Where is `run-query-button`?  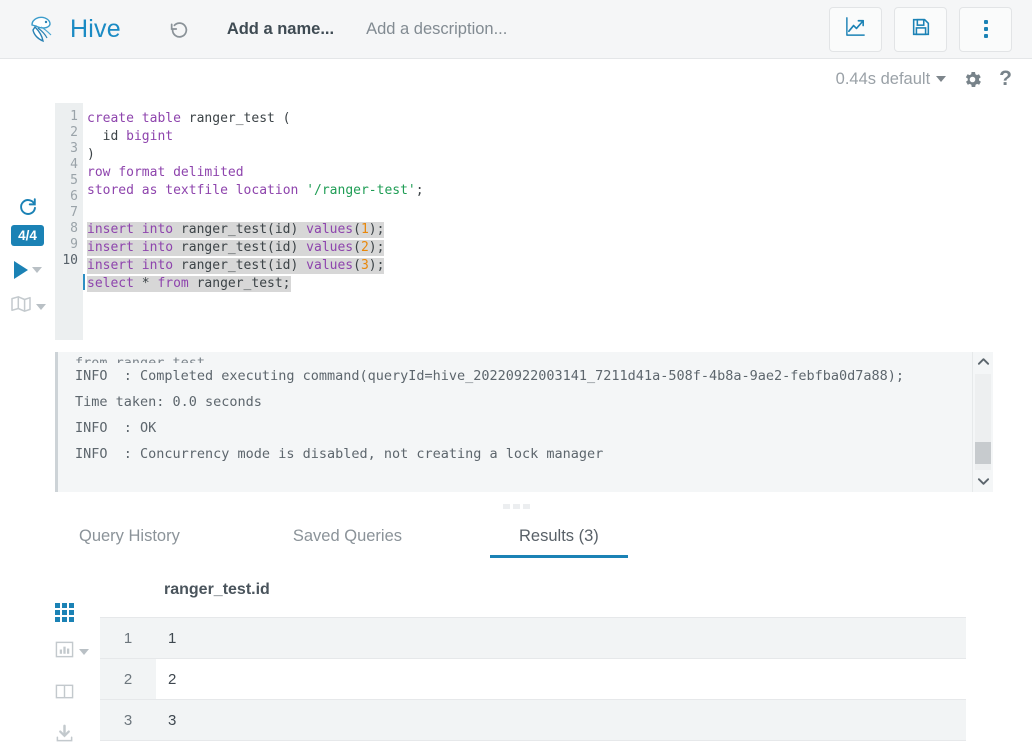
run-query-button is located at coordinates (27, 270).